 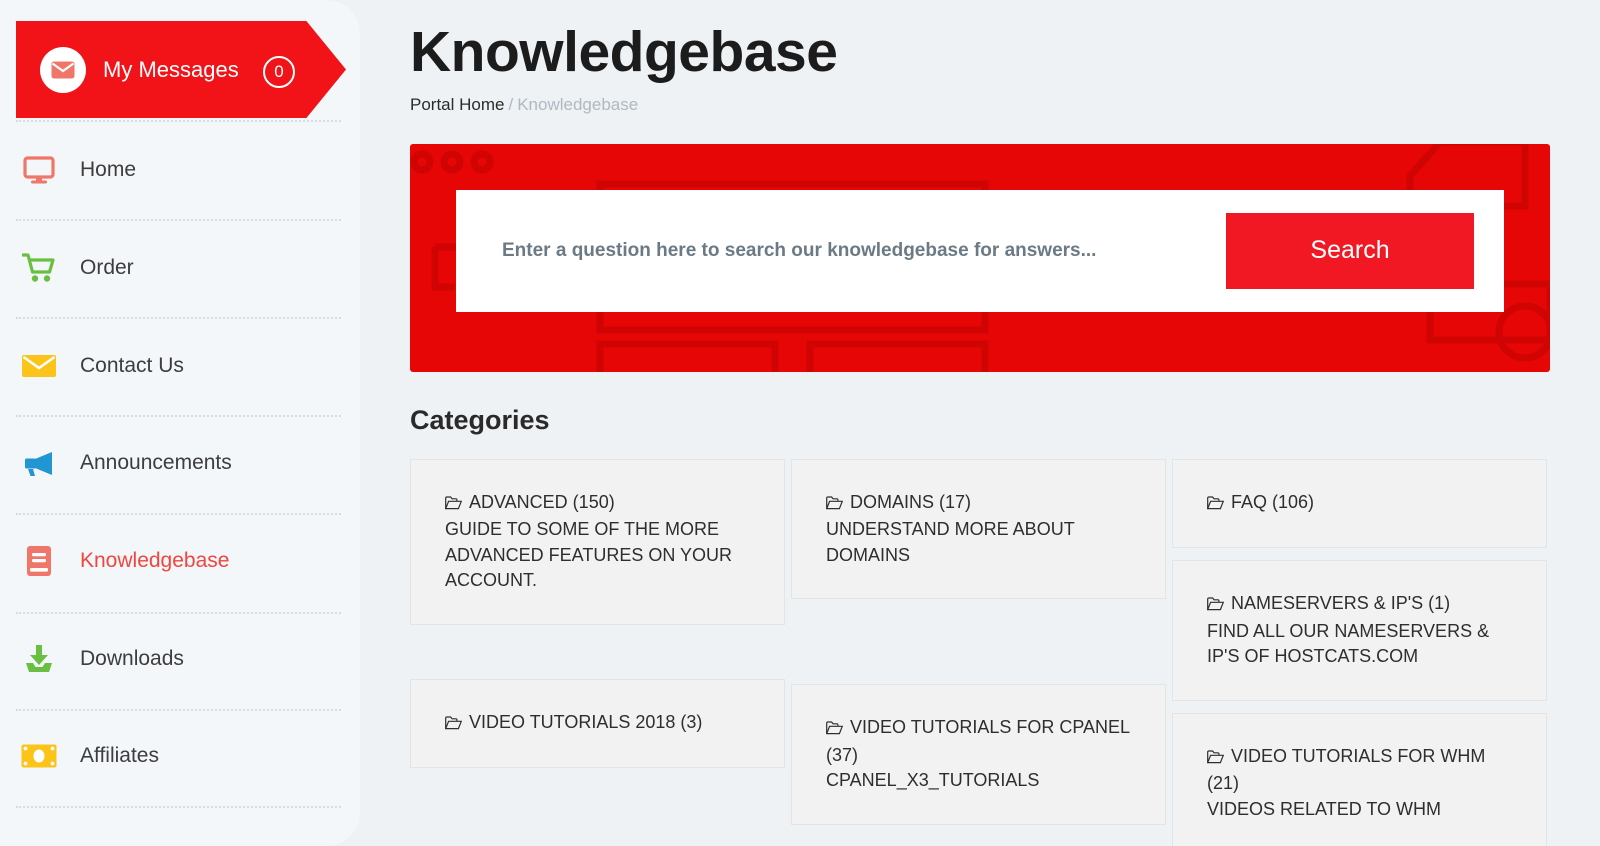 I want to click on sidebar-item-knowledgebase: Knowledgebase, so click(x=181, y=561).